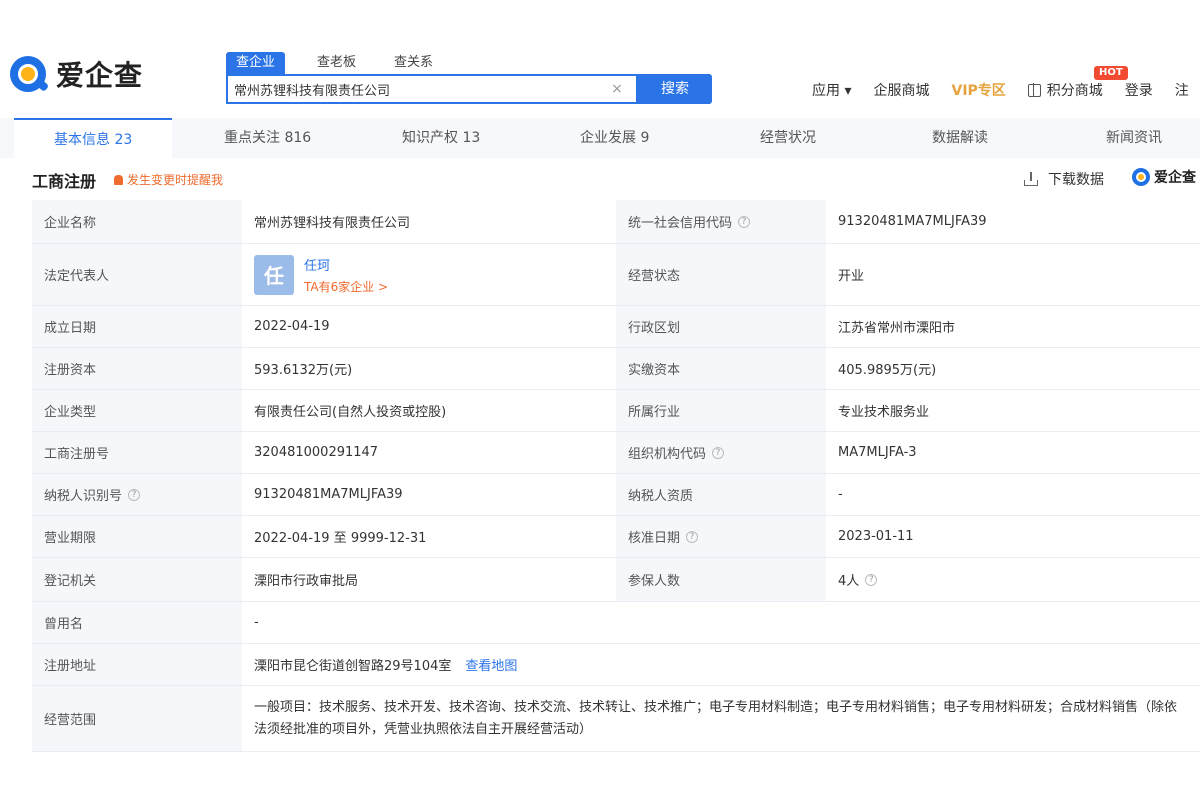 The width and height of the screenshot is (1200, 800). What do you see at coordinates (429, 410) in the screenshot?
I see `company-type-value: 有限责任公司(自然人投资或控股)` at bounding box center [429, 410].